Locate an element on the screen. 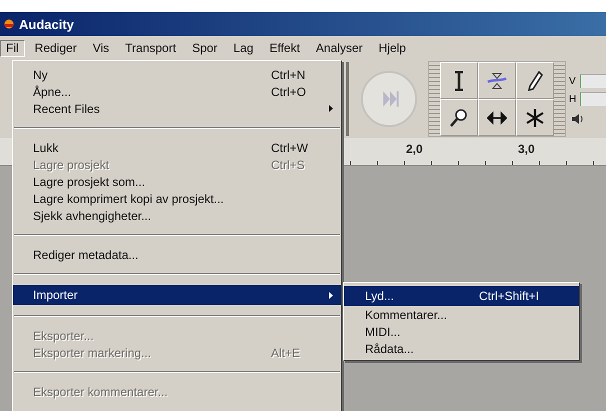 The image size is (606, 411). speaker-icon is located at coordinates (578, 119).